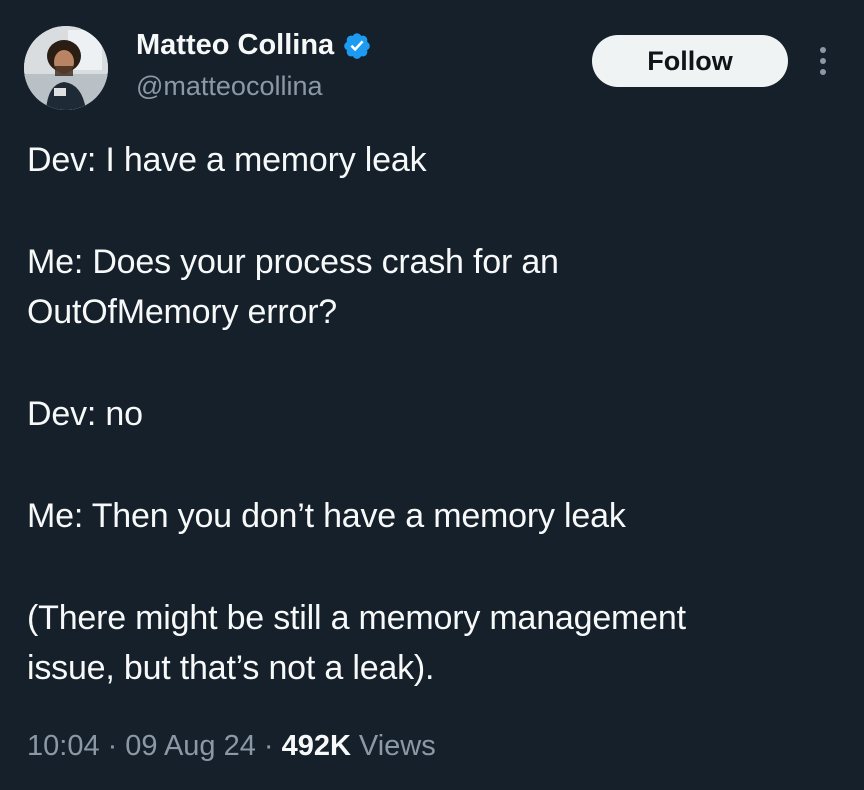  Describe the element at coordinates (85, 414) in the screenshot. I see `tweet-line: Dev: no` at that location.